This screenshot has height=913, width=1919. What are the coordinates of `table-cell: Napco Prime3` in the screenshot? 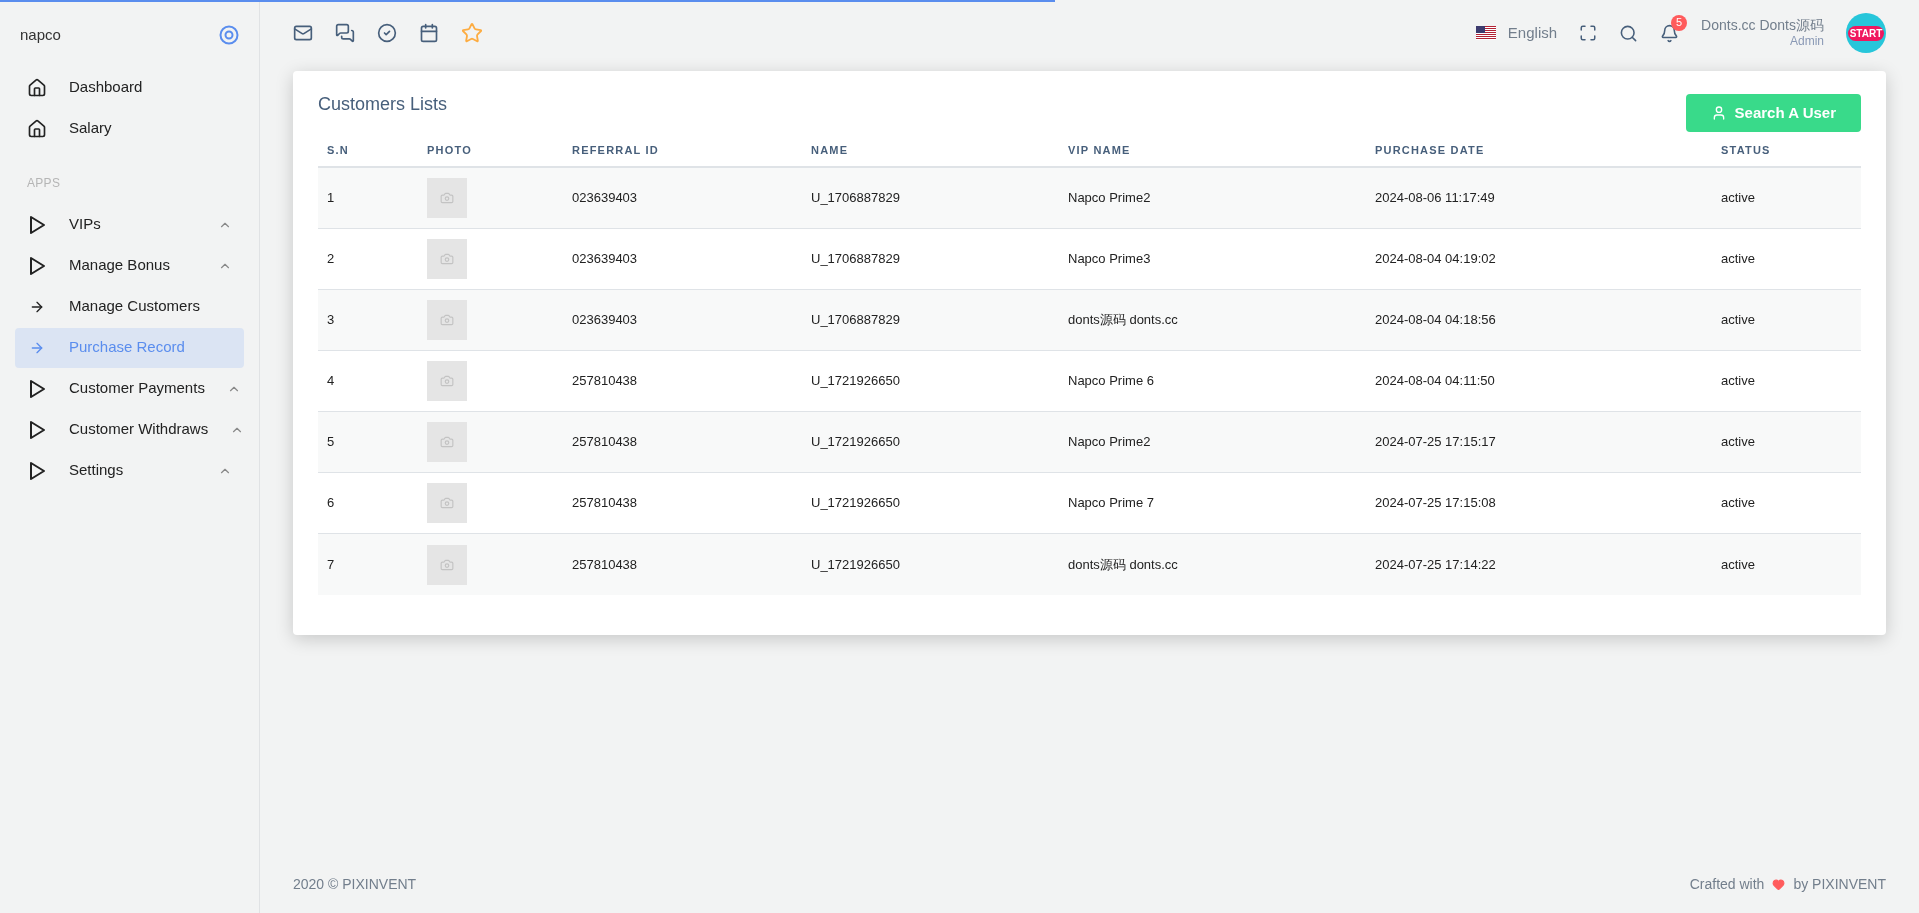 It's located at (1109, 259).